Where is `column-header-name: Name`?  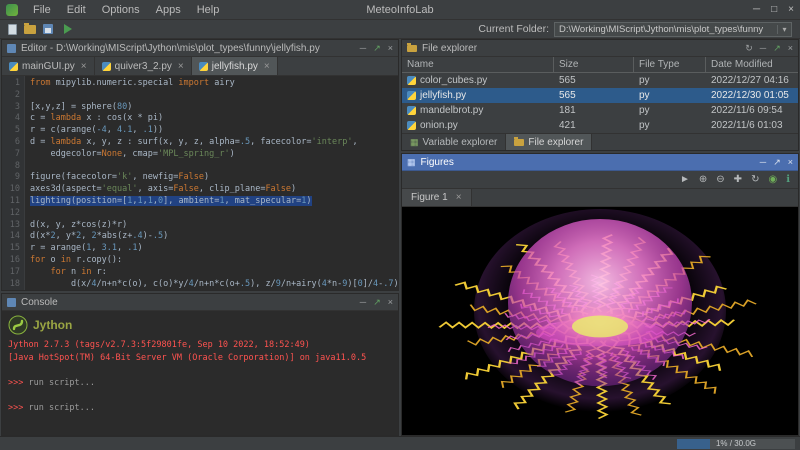 column-header-name: Name is located at coordinates (478, 64).